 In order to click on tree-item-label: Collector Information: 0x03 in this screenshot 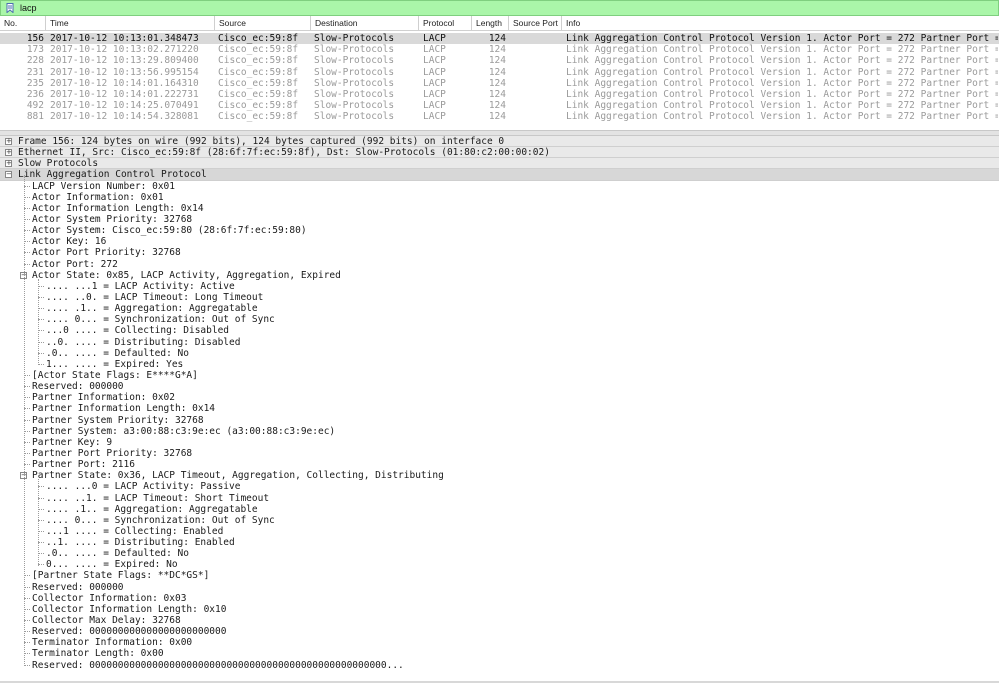, I will do `click(109, 598)`.